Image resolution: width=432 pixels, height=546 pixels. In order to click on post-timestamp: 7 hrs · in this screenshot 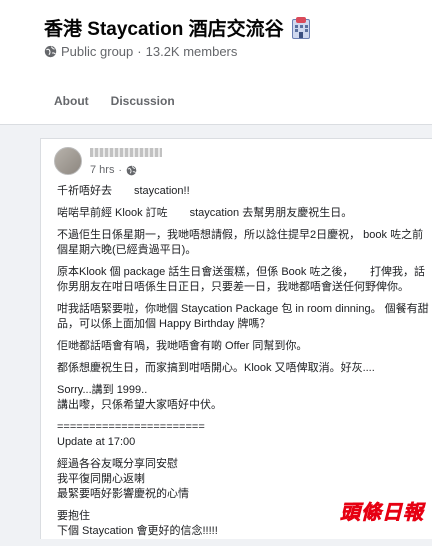, I will do `click(113, 170)`.